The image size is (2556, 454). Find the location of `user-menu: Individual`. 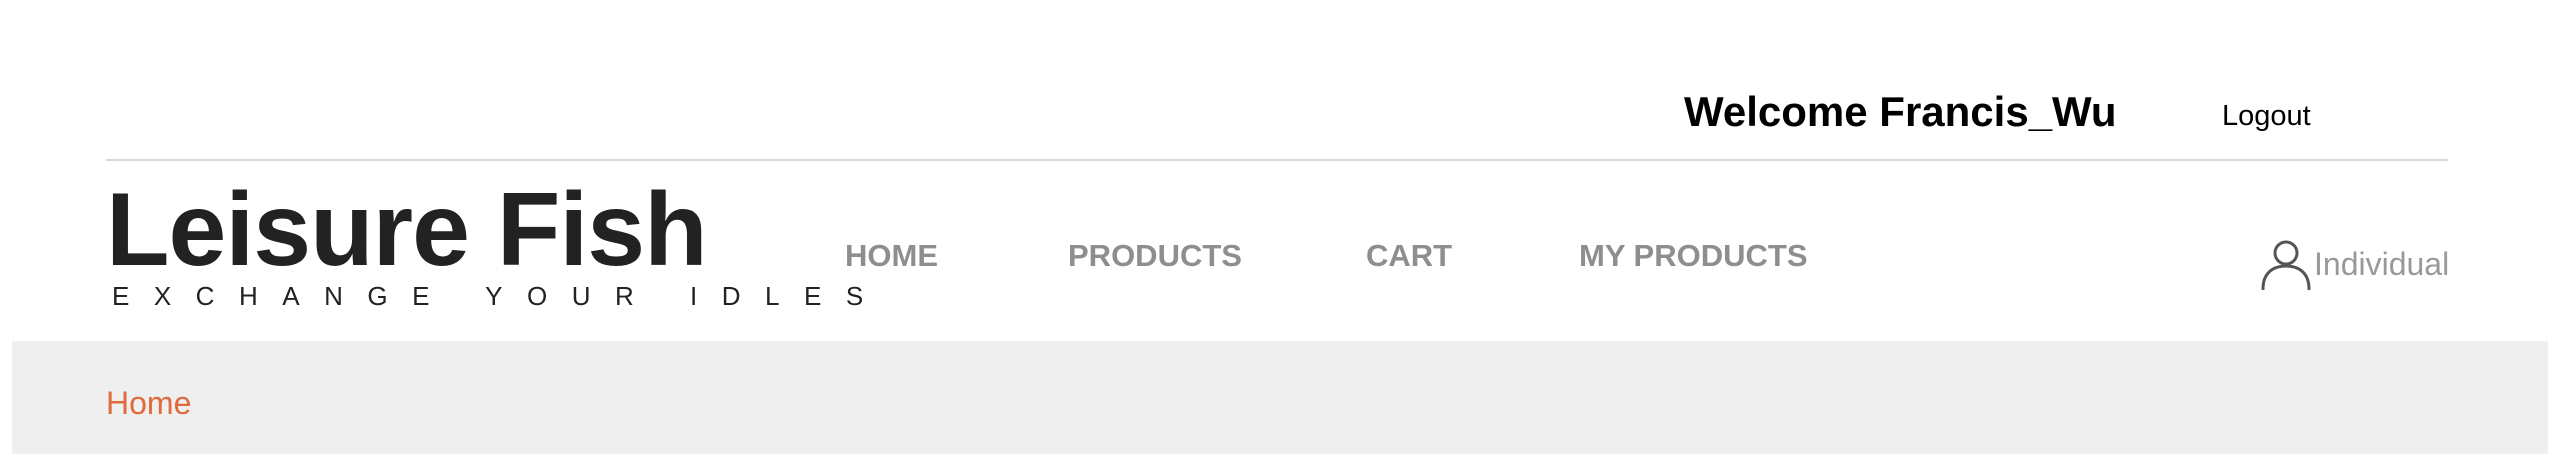

user-menu: Individual is located at coordinates (2354, 264).